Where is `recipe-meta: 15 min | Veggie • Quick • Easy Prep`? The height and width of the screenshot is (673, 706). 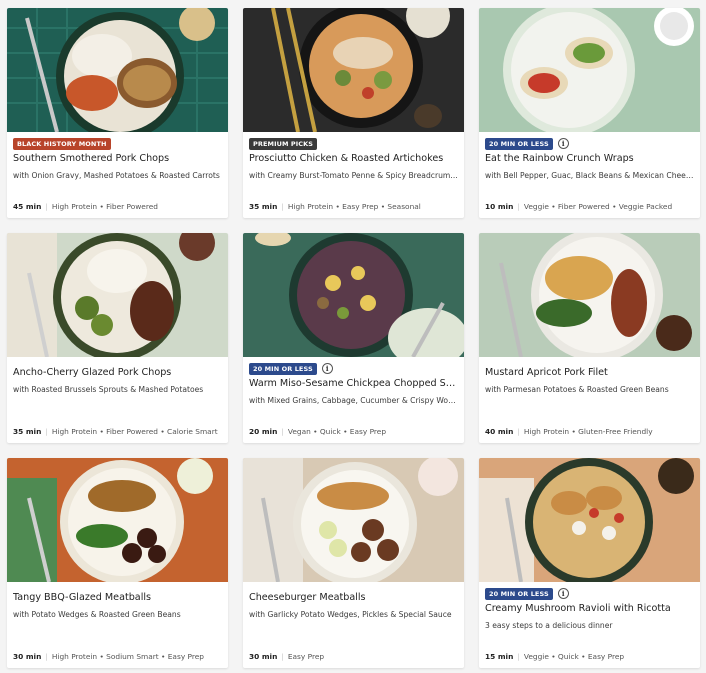
recipe-meta: 15 min | Veggie • Quick • Easy Prep is located at coordinates (589, 656).